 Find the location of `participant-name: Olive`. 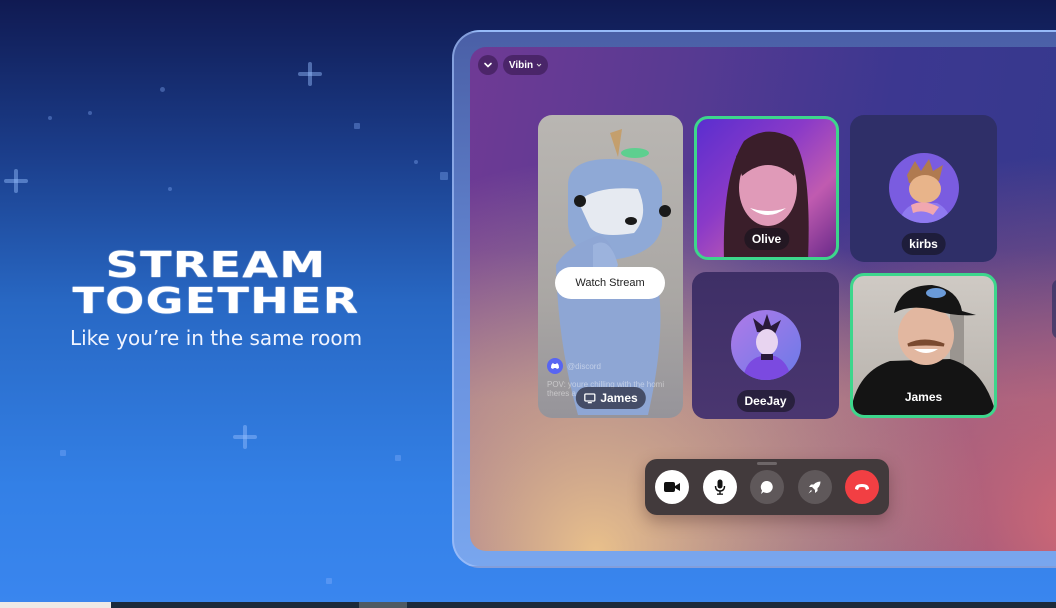

participant-name: Olive is located at coordinates (766, 239).